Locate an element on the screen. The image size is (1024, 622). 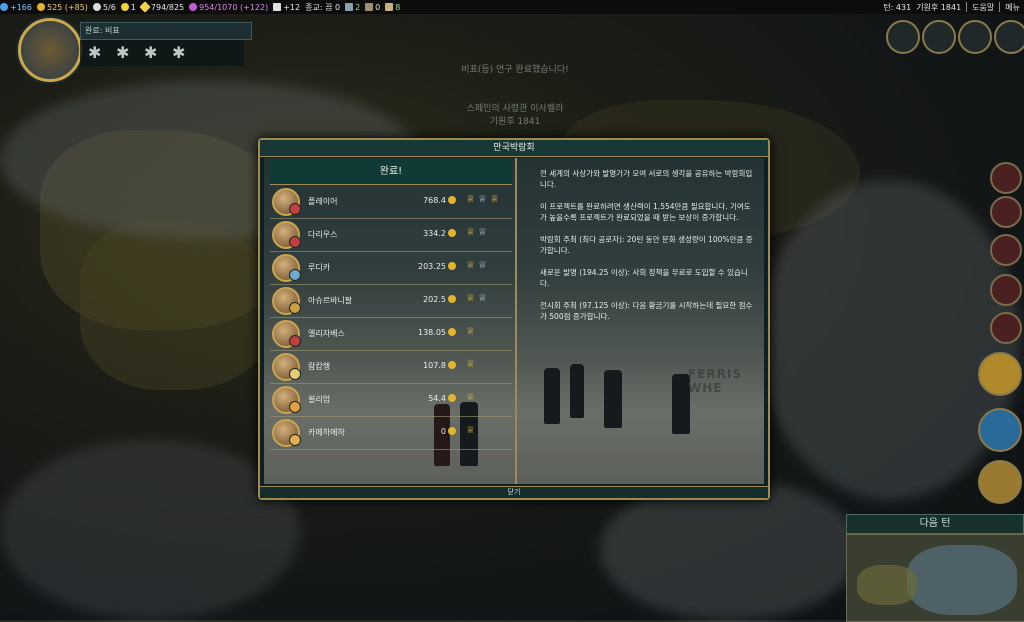
golden-age-icon is located at coordinates (145, 7).